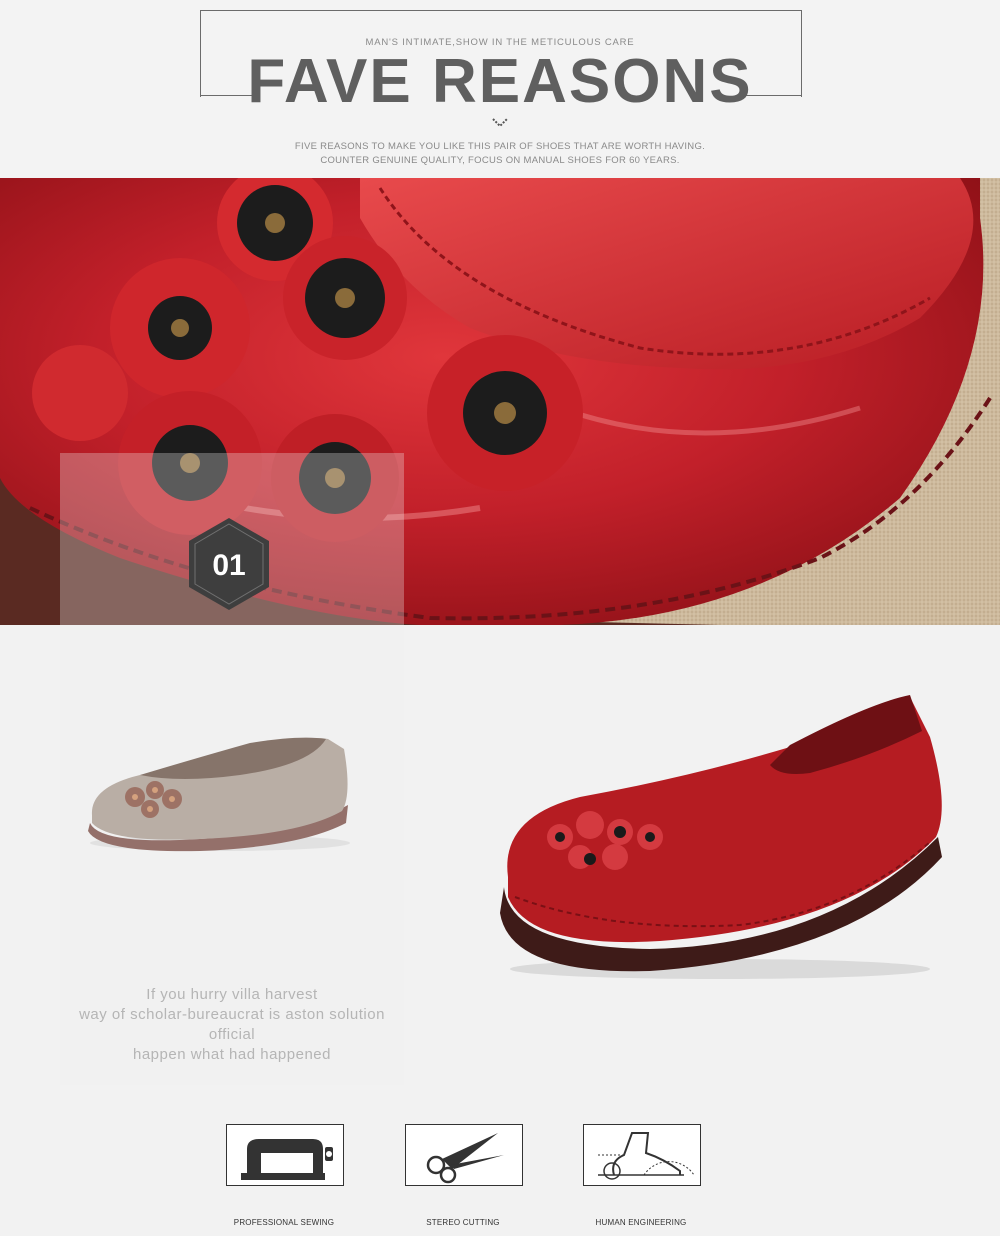 The height and width of the screenshot is (1236, 1000). I want to click on feature-label-engineering: HUMAN ENGINEERING, so click(641, 1222).